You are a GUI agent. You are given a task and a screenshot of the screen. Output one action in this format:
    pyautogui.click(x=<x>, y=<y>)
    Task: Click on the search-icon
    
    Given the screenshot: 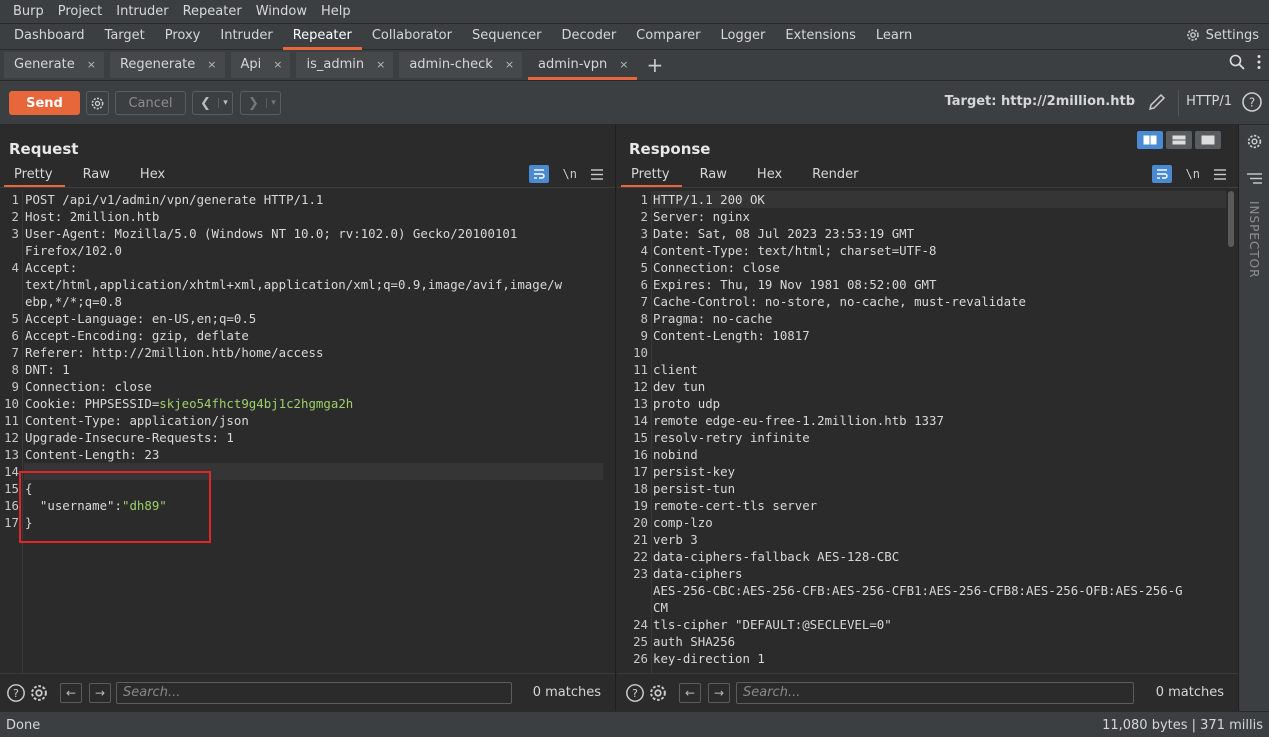 What is the action you would take?
    pyautogui.click(x=1237, y=62)
    